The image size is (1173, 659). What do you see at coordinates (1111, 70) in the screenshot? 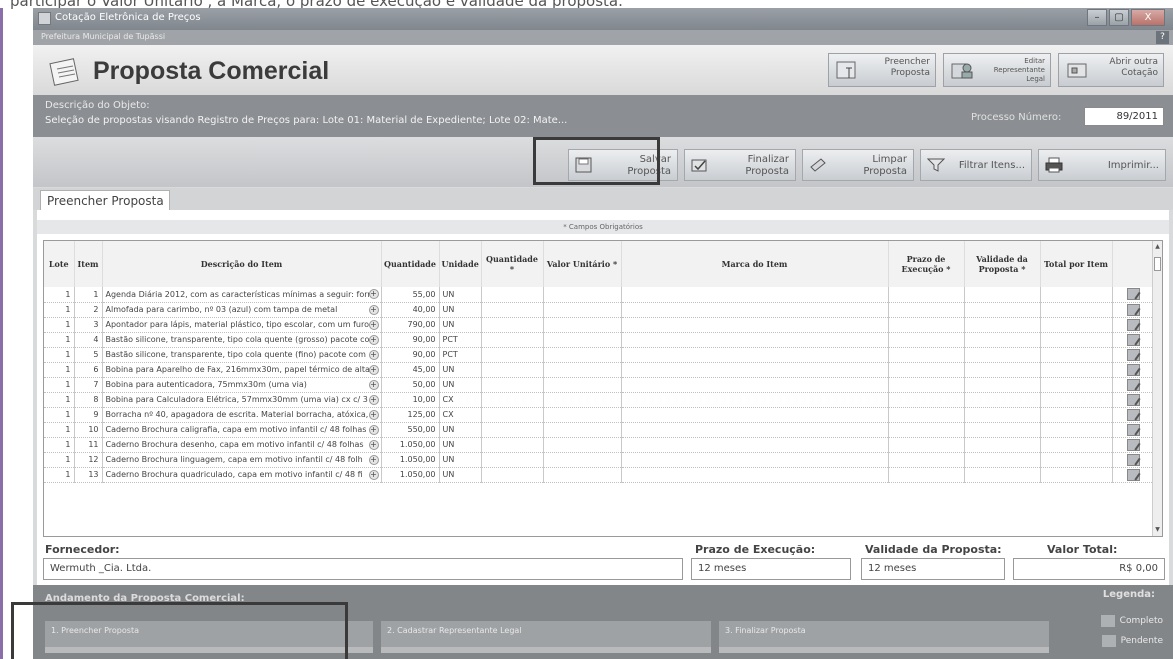
I see `open-quote-button: Abrir outra Cotação` at bounding box center [1111, 70].